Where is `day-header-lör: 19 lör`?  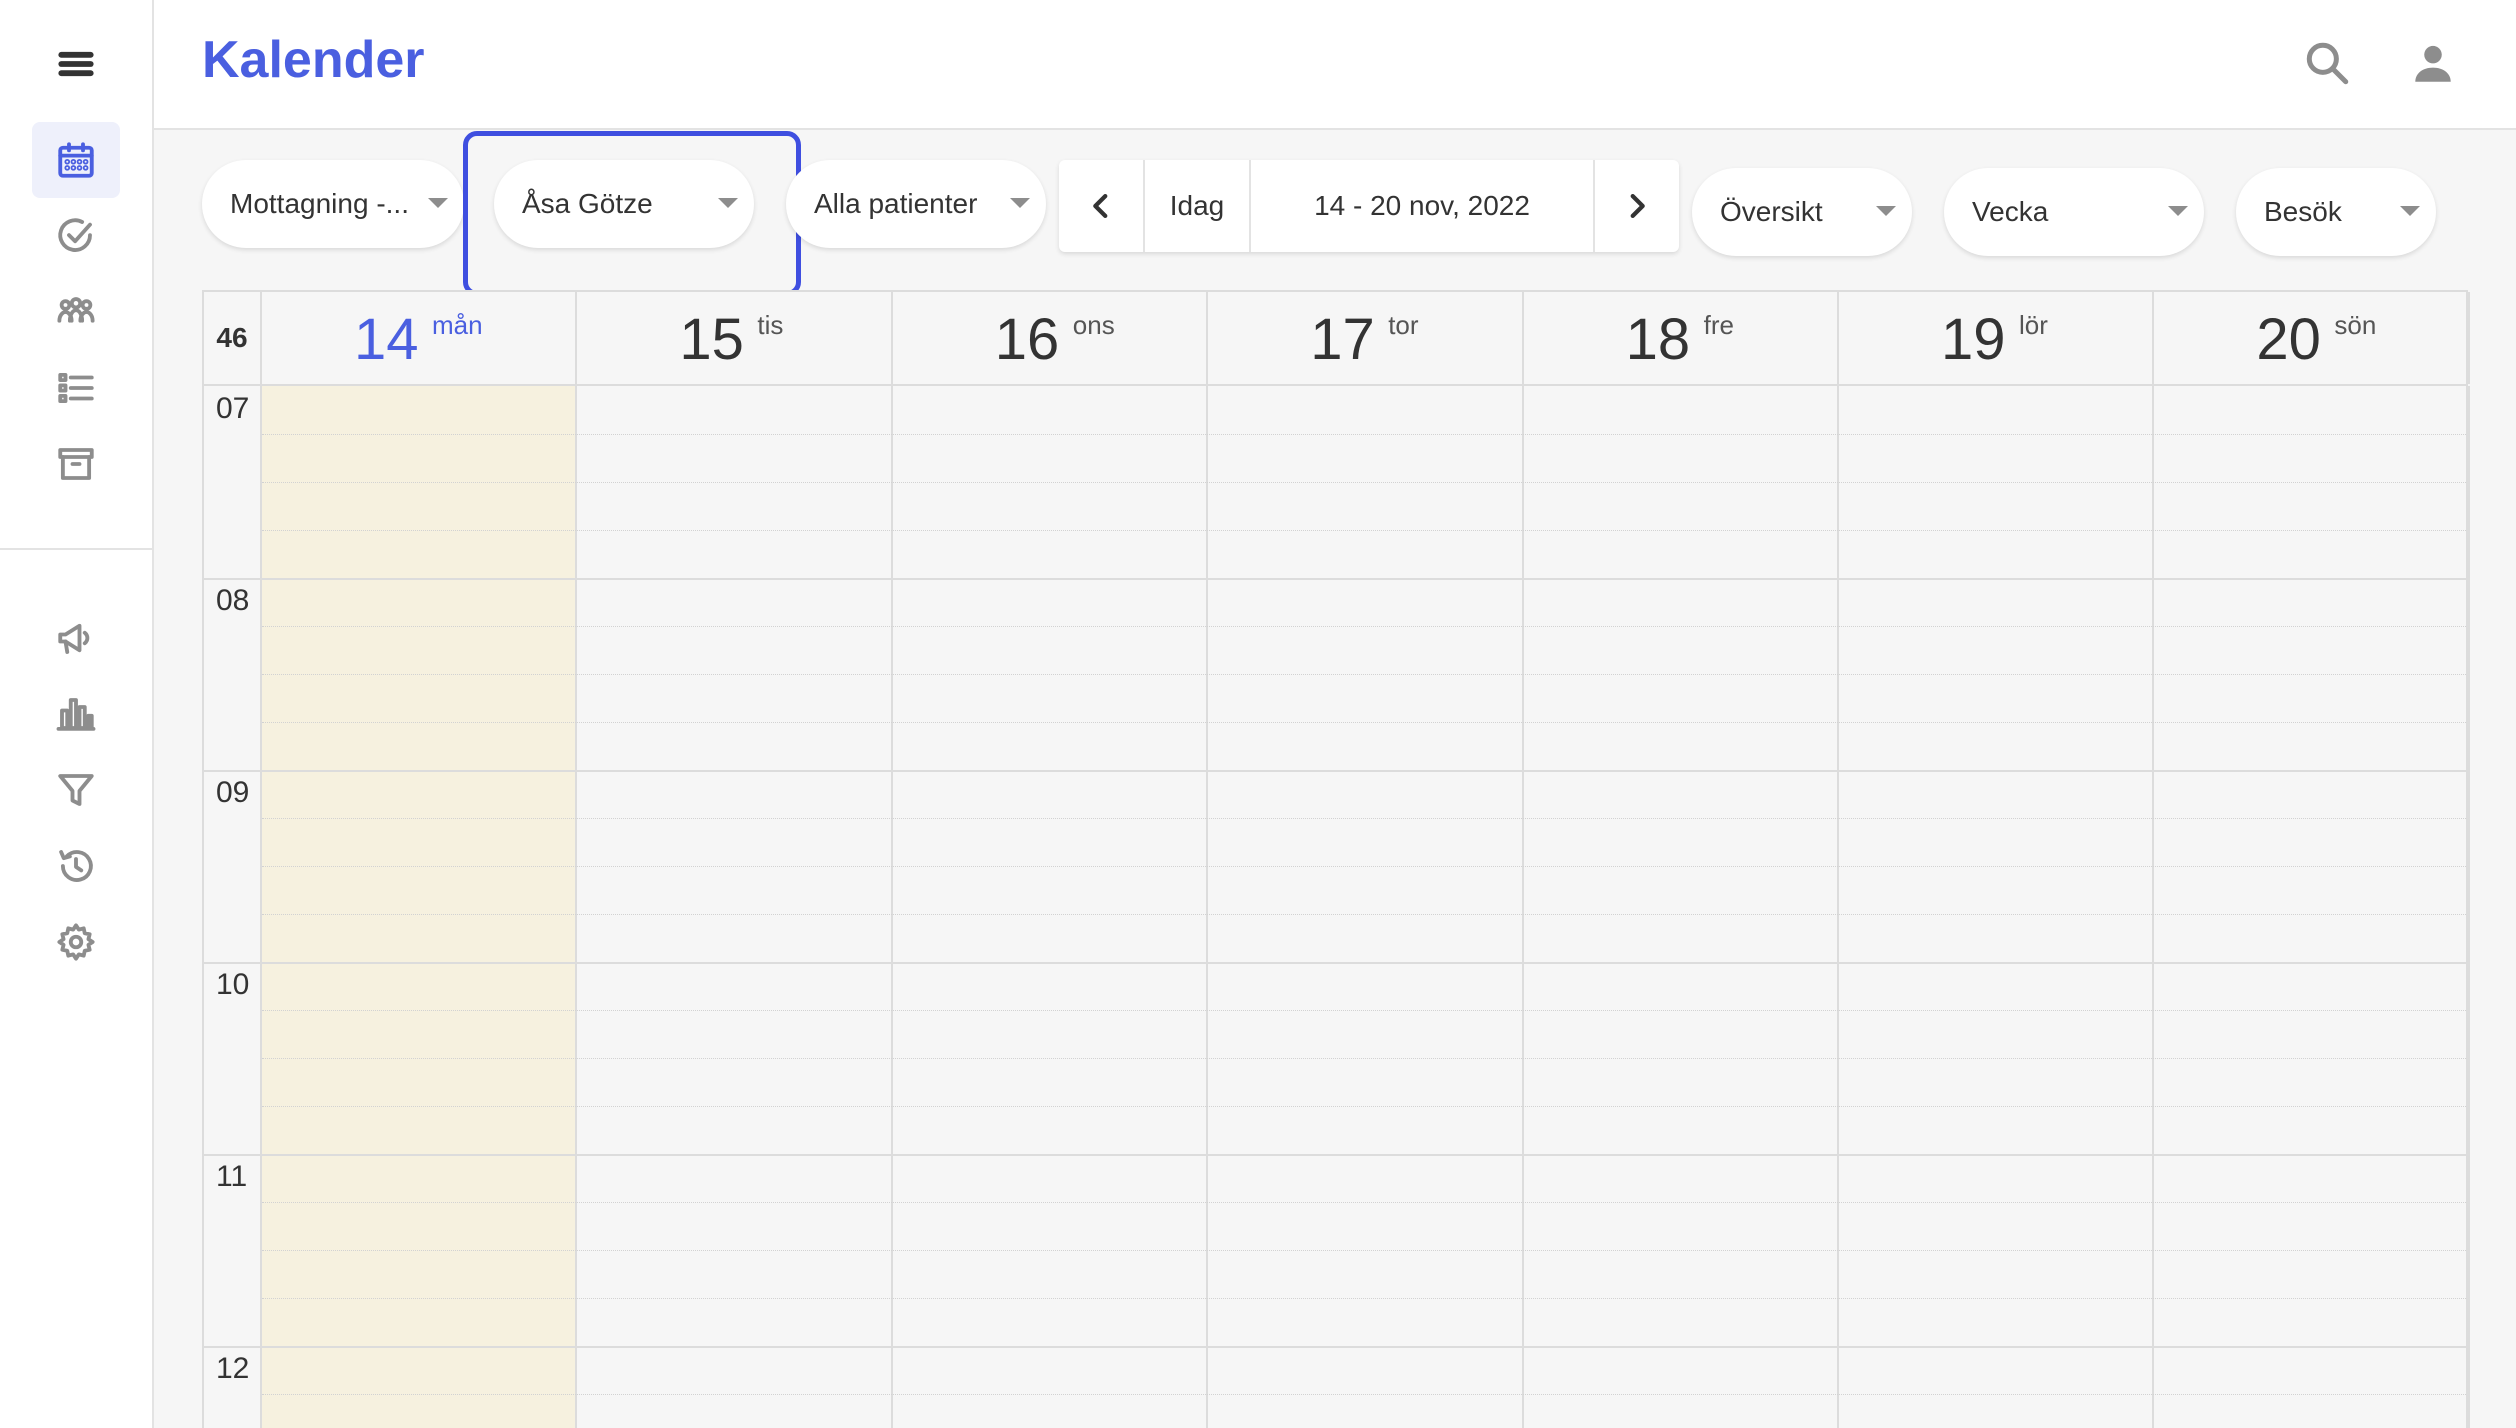
day-header-lör: 19 lör is located at coordinates (1997, 338).